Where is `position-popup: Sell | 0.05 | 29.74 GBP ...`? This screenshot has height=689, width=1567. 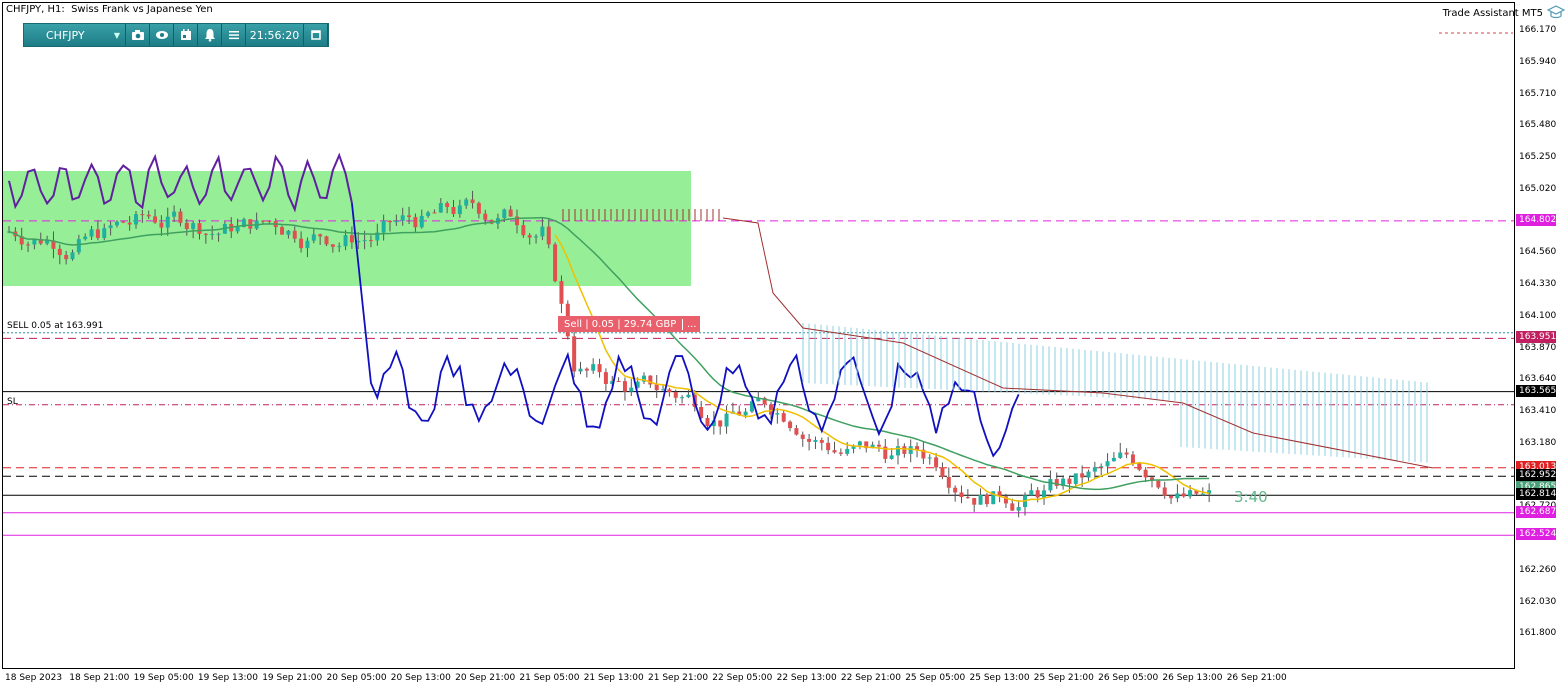 position-popup: Sell | 0.05 | 29.74 GBP ... is located at coordinates (629, 324).